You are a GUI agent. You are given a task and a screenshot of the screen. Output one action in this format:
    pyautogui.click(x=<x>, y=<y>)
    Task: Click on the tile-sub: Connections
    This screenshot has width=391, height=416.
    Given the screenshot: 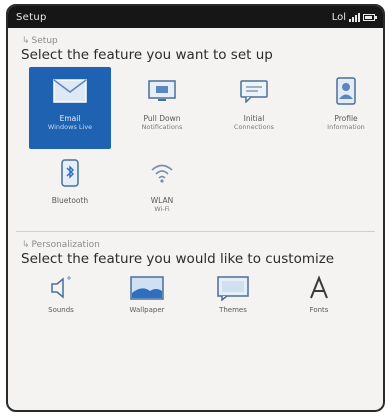 What is the action you would take?
    pyautogui.click(x=254, y=127)
    